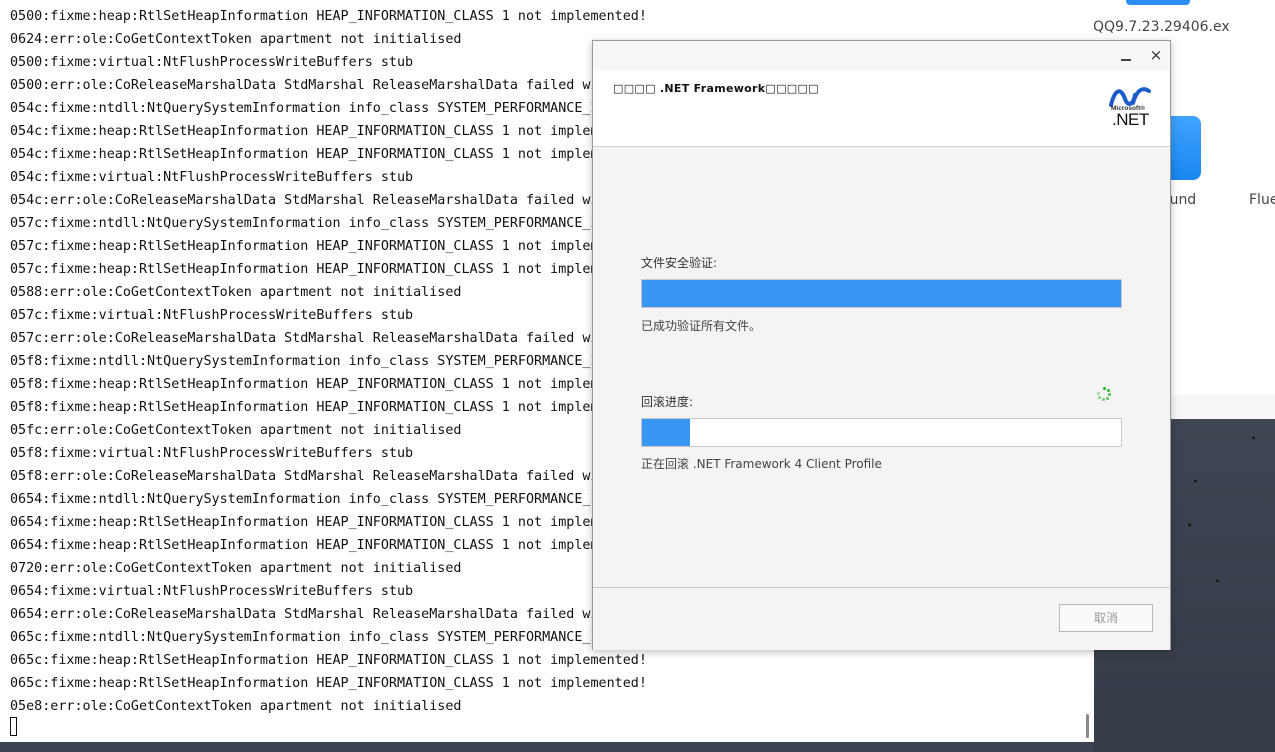  I want to click on verify-progress-bar, so click(881, 293).